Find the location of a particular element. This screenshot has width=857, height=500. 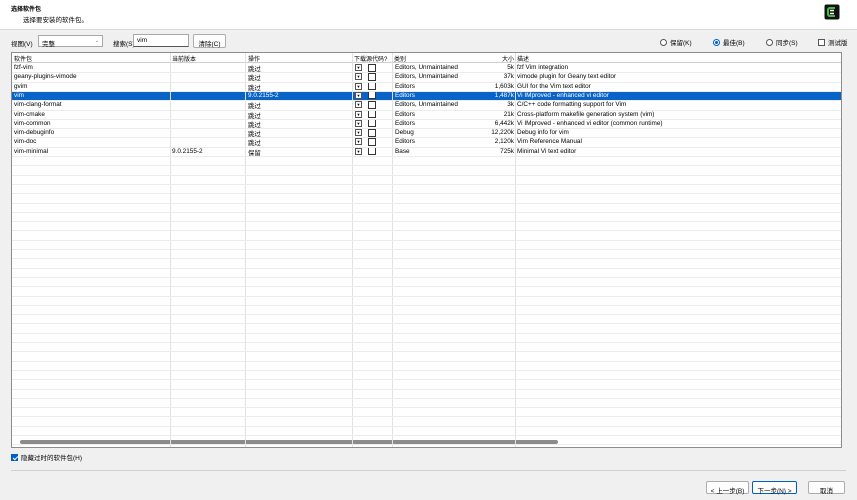

radio-keep: 保留(K) is located at coordinates (676, 42).